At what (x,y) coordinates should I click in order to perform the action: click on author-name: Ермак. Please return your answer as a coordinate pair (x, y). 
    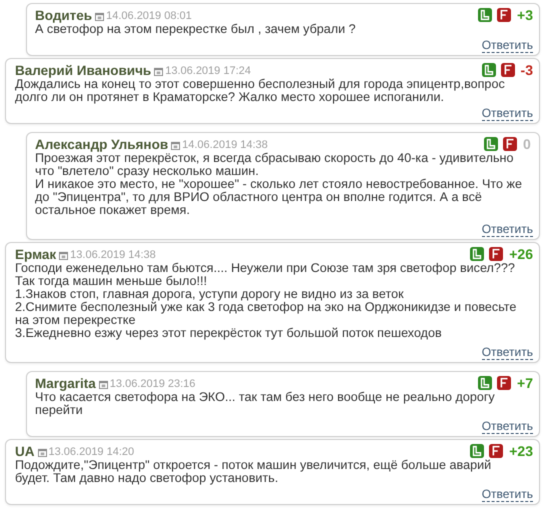
    Looking at the image, I should click on (35, 254).